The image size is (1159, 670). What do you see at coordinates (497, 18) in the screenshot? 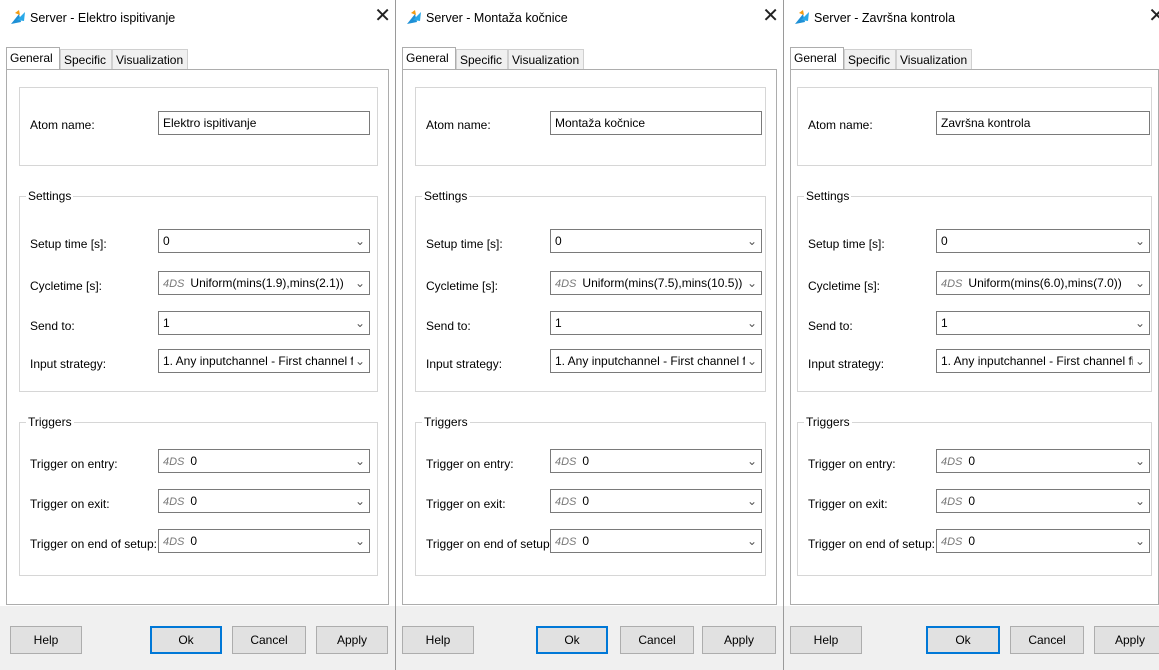
I see `window-title: Server - Montaža kočnice` at bounding box center [497, 18].